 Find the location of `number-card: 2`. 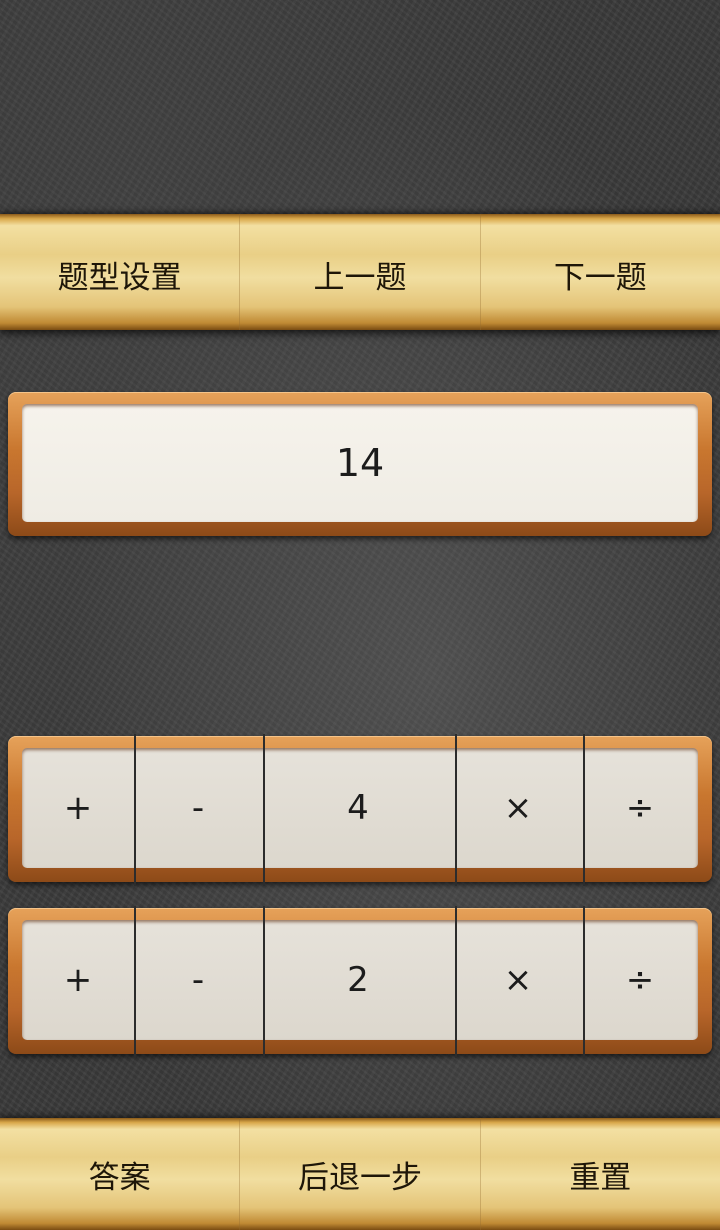

number-card: 2 is located at coordinates (358, 980).